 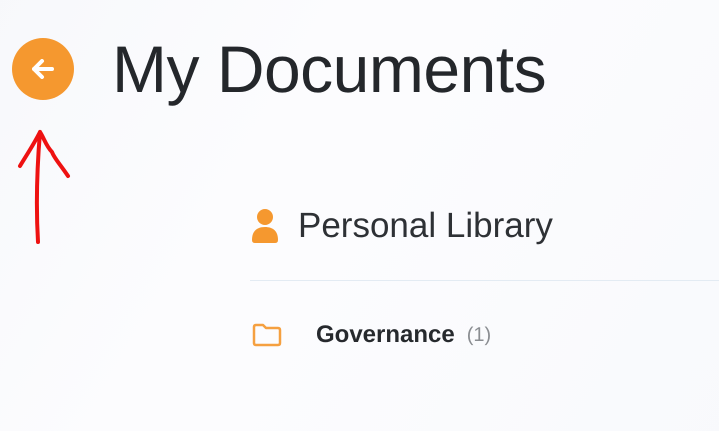 What do you see at coordinates (385, 335) in the screenshot?
I see `folder-name: Governance` at bounding box center [385, 335].